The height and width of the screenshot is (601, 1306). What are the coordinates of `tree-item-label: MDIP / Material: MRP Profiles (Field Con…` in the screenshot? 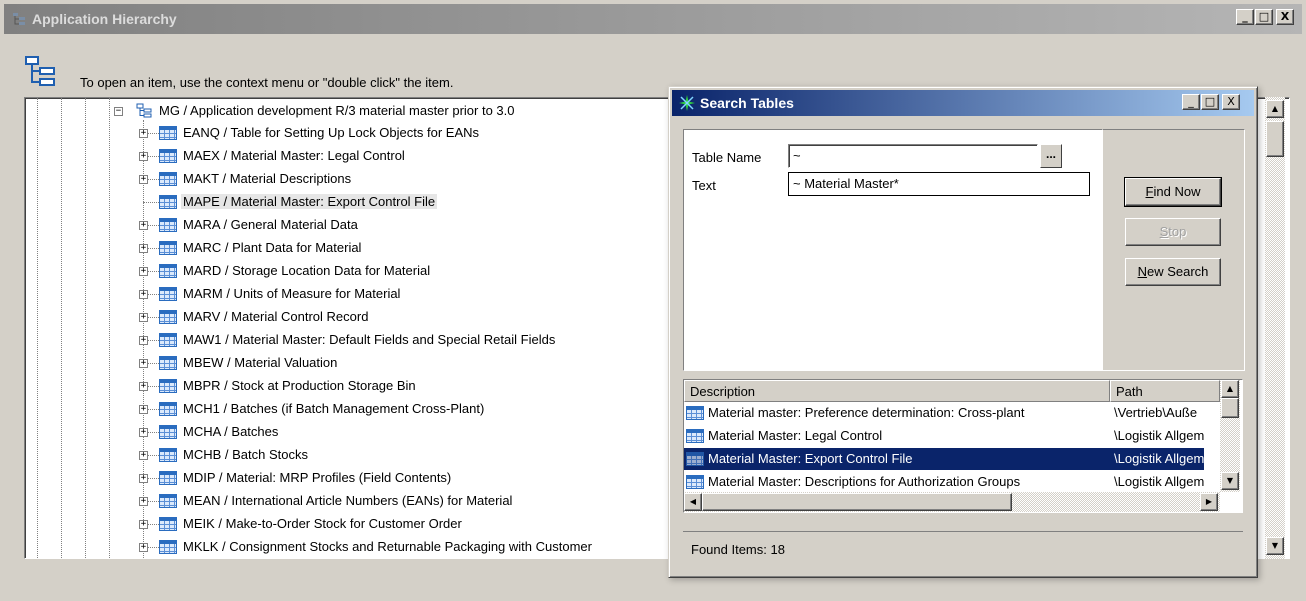 It's located at (317, 477).